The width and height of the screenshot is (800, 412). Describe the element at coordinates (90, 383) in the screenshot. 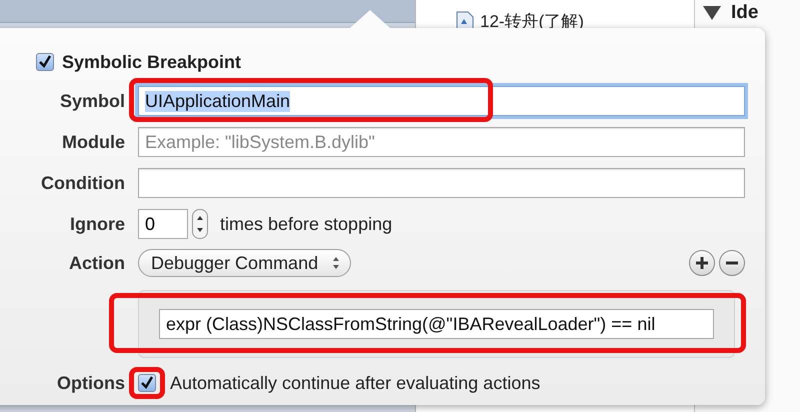

I see `field-label: Options` at that location.